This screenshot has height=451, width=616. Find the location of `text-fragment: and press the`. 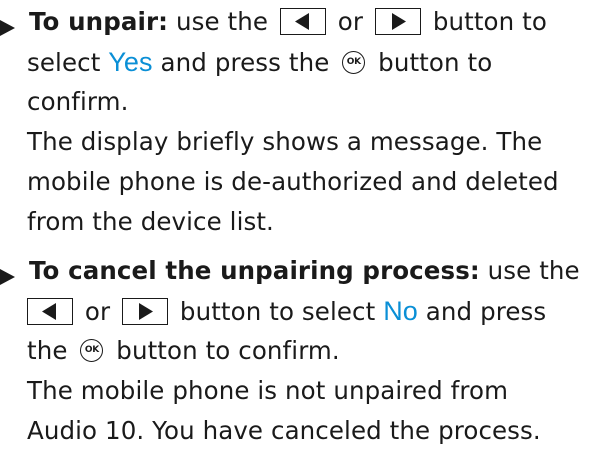

text-fragment: and press the is located at coordinates (245, 62).